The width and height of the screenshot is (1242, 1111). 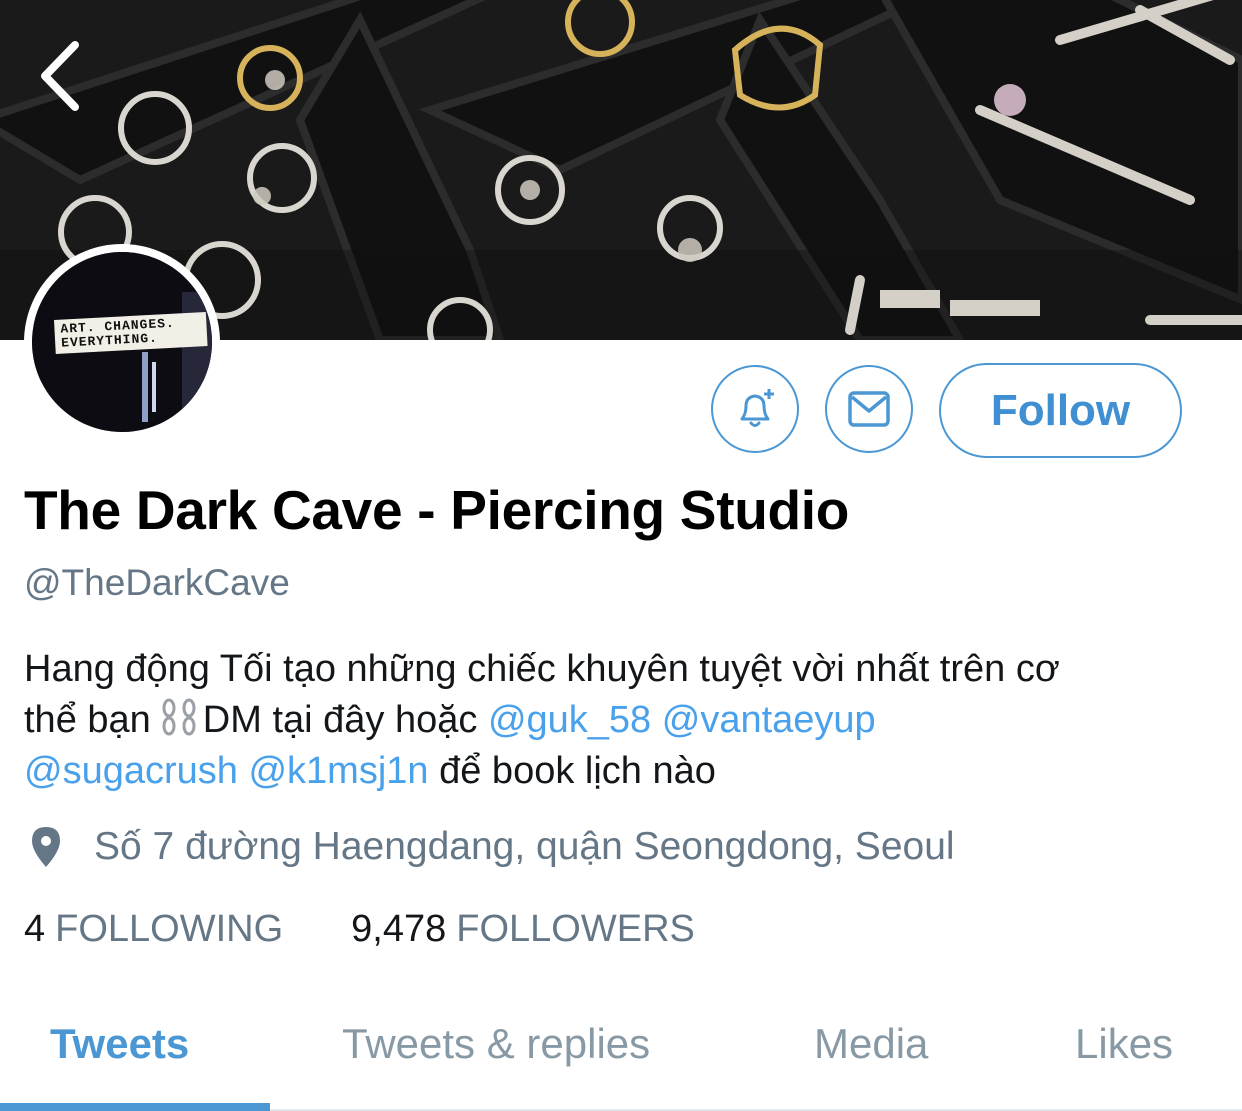 I want to click on bell-plus-icon, so click(x=757, y=408).